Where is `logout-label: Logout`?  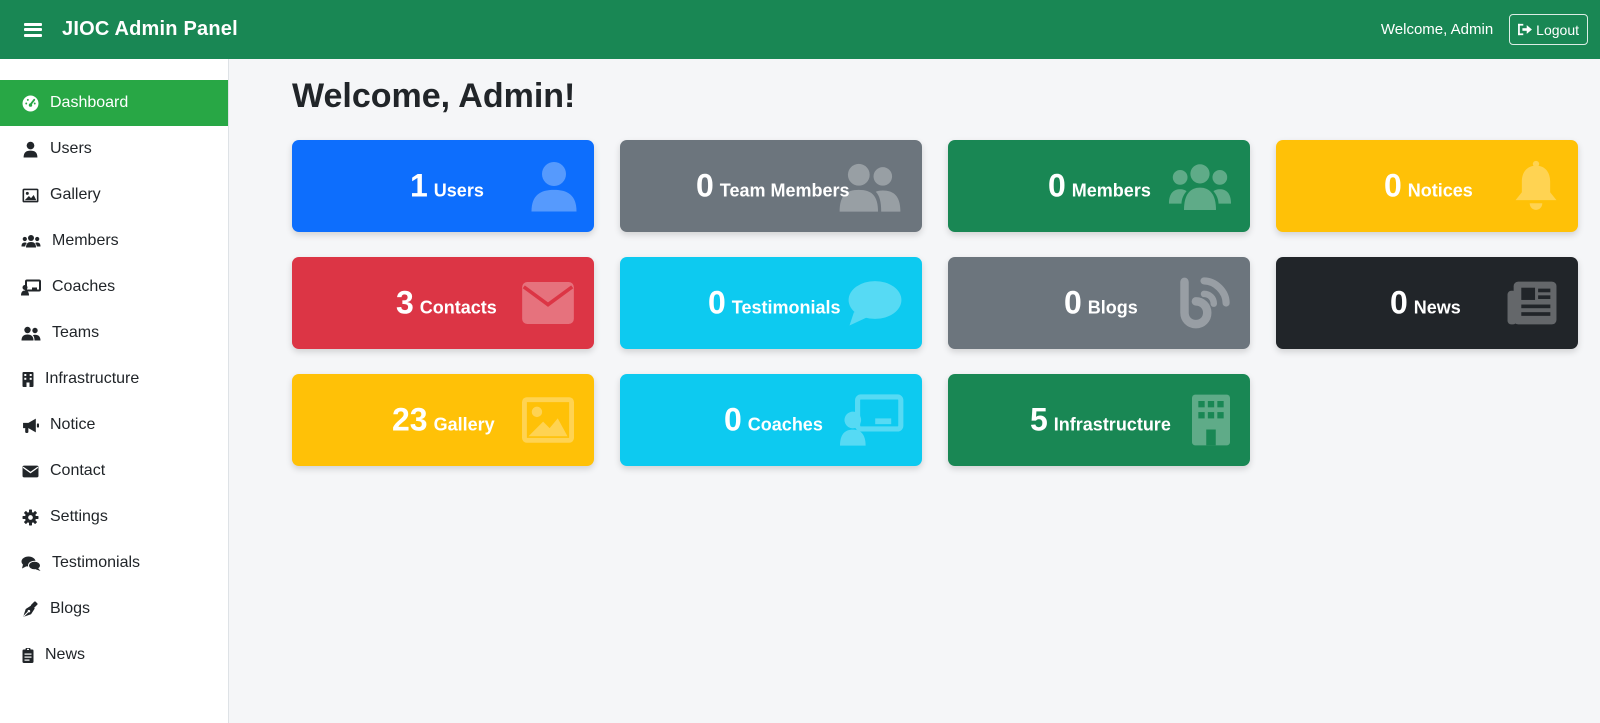
logout-label: Logout is located at coordinates (1557, 29).